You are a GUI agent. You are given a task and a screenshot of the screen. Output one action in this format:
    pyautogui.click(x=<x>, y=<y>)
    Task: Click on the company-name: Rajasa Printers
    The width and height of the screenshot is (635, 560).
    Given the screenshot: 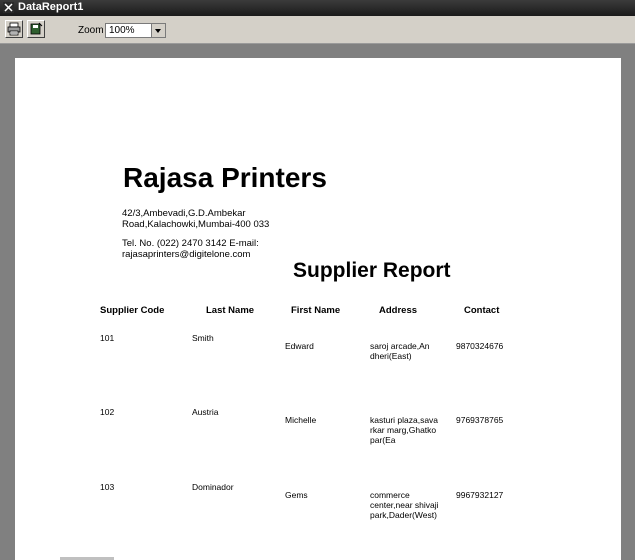 What is the action you would take?
    pyautogui.click(x=225, y=177)
    